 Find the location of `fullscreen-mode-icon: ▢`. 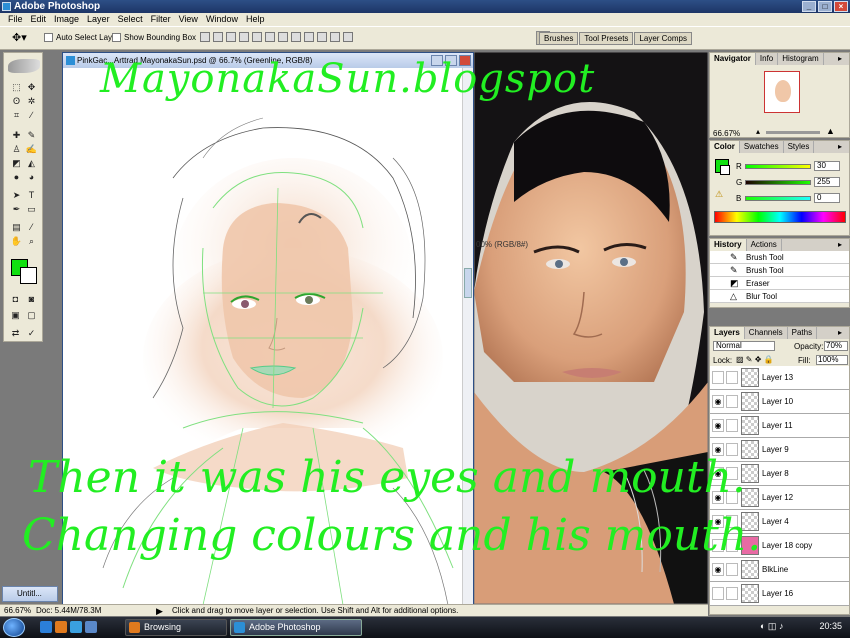

fullscreen-mode-icon: ▢ is located at coordinates (31, 315).